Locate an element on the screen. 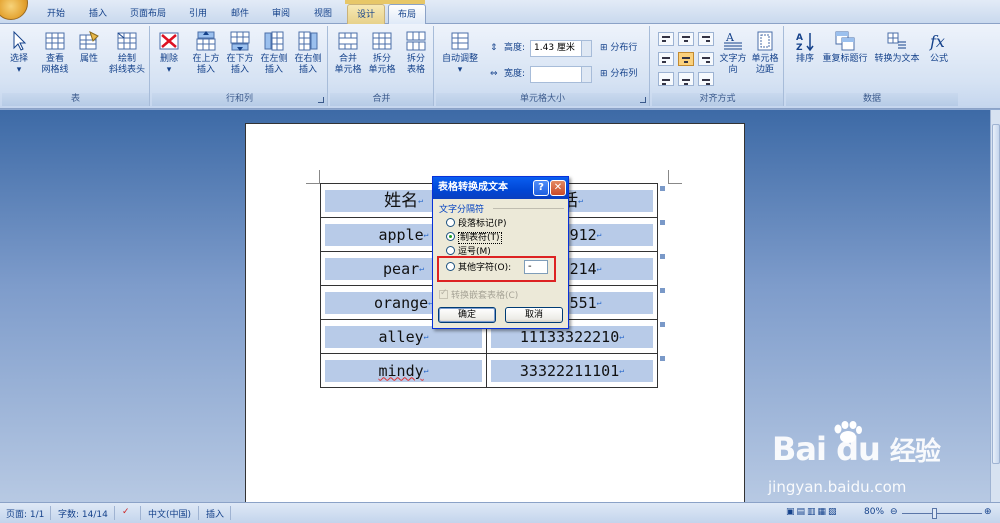 This screenshot has width=1000, height=523. split-cells-button: 拆分 单元格 is located at coordinates (382, 52).